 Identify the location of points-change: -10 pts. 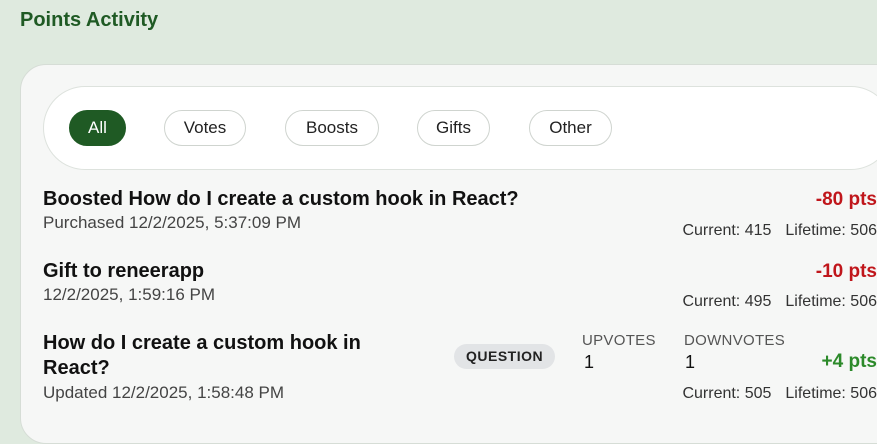
(846, 271).